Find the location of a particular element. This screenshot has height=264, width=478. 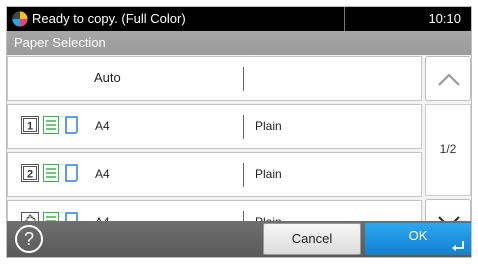

paper-source-row-cassette-2: 2 A4 Plain is located at coordinates (214, 174).